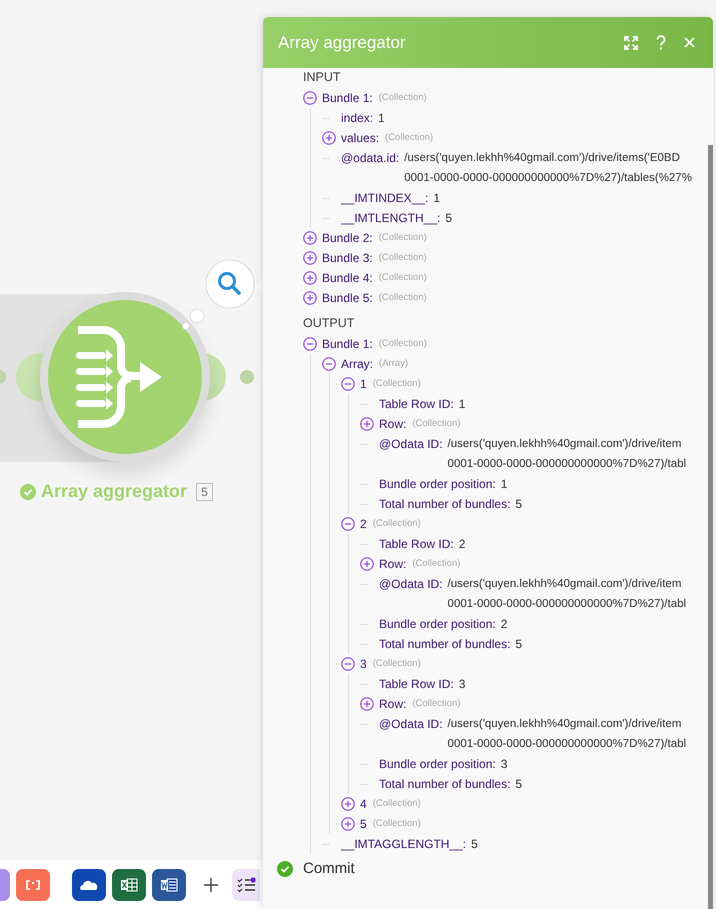  What do you see at coordinates (370, 158) in the screenshot?
I see `field-key: @odata.id:` at bounding box center [370, 158].